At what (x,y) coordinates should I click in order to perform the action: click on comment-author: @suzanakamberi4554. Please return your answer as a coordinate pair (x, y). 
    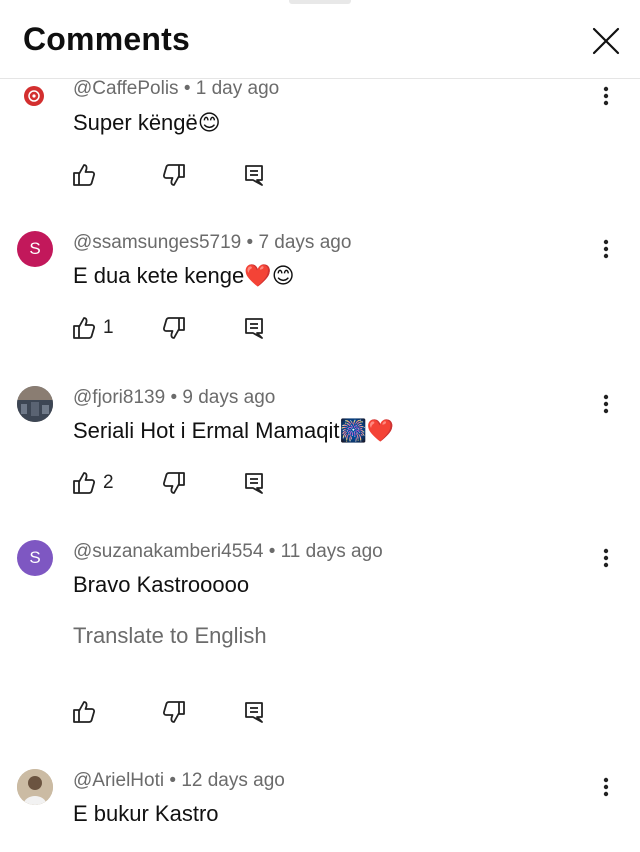
    Looking at the image, I should click on (168, 551).